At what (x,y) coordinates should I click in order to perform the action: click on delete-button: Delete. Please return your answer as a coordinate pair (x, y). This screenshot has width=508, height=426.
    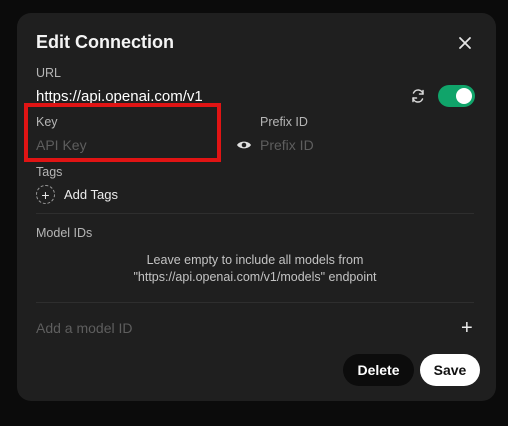
    Looking at the image, I should click on (378, 370).